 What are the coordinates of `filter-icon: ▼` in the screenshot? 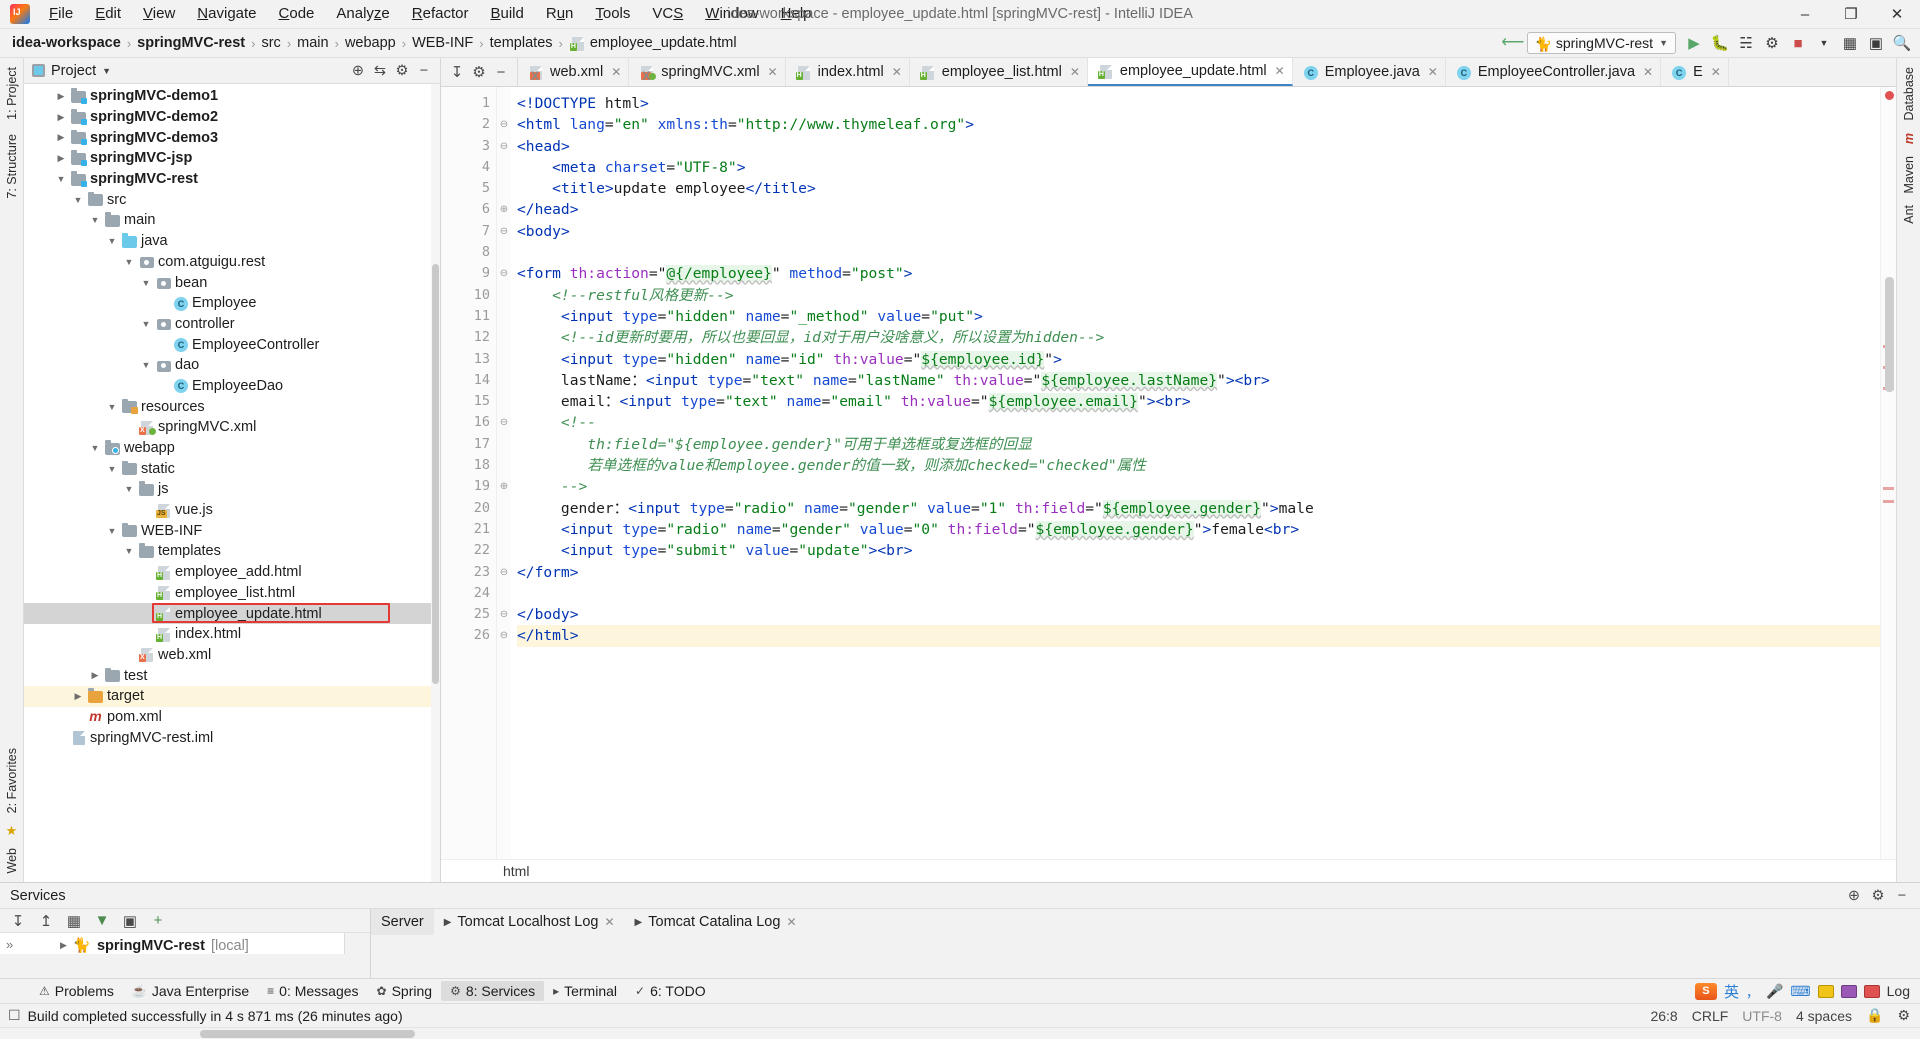 It's located at (102, 921).